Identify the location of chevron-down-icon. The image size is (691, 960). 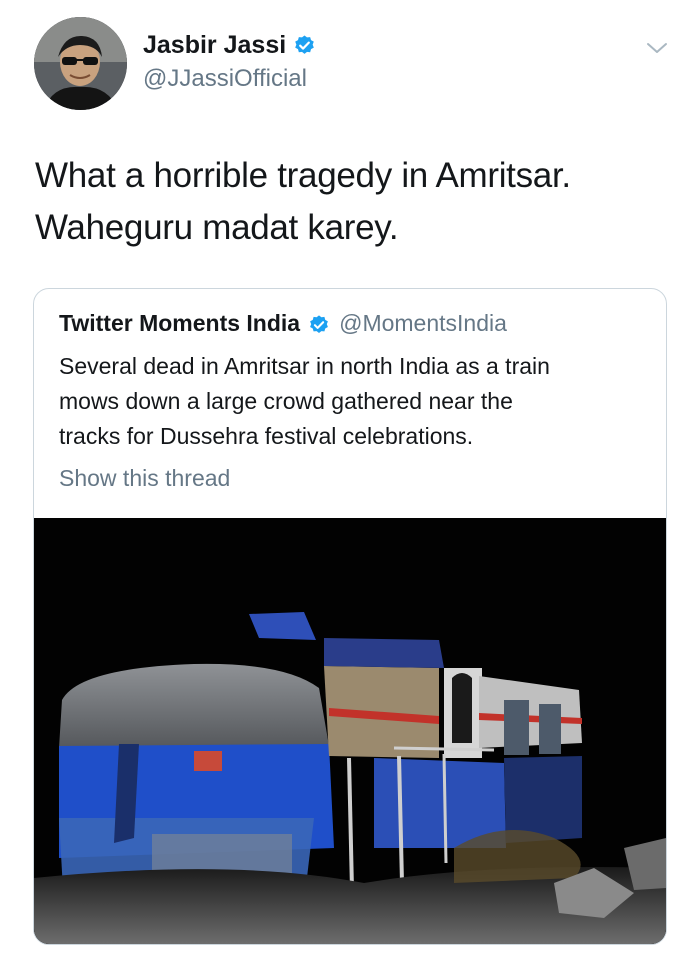
(657, 48).